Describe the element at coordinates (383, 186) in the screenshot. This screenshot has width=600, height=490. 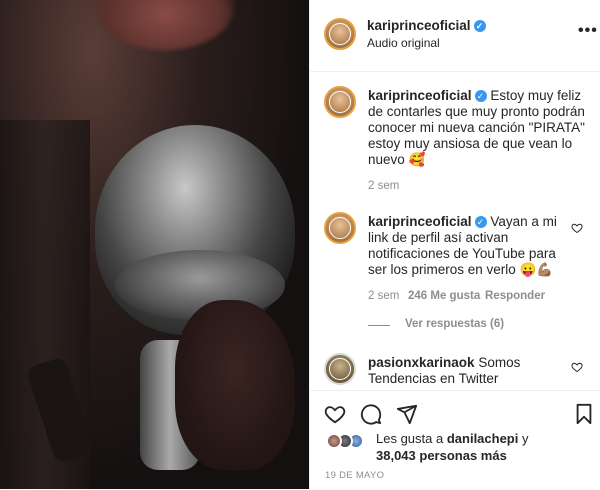
I see `caption-time: 2 sem` at that location.